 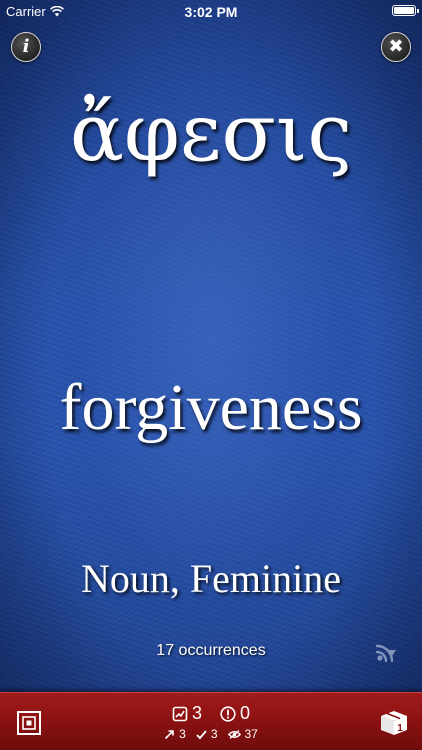 What do you see at coordinates (228, 713) in the screenshot?
I see `alert-icon` at bounding box center [228, 713].